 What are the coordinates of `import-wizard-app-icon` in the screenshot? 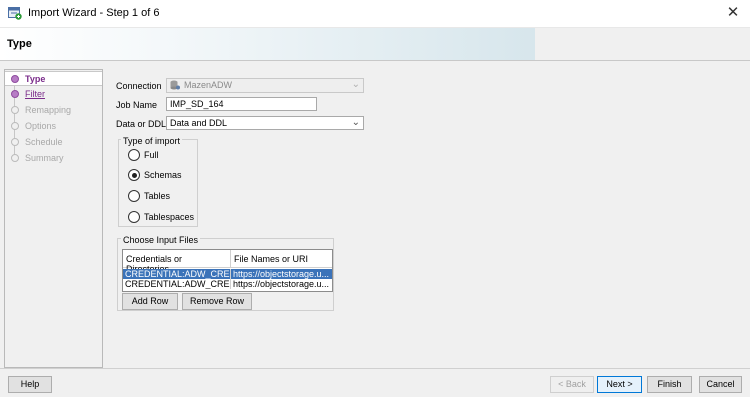 It's located at (15, 13).